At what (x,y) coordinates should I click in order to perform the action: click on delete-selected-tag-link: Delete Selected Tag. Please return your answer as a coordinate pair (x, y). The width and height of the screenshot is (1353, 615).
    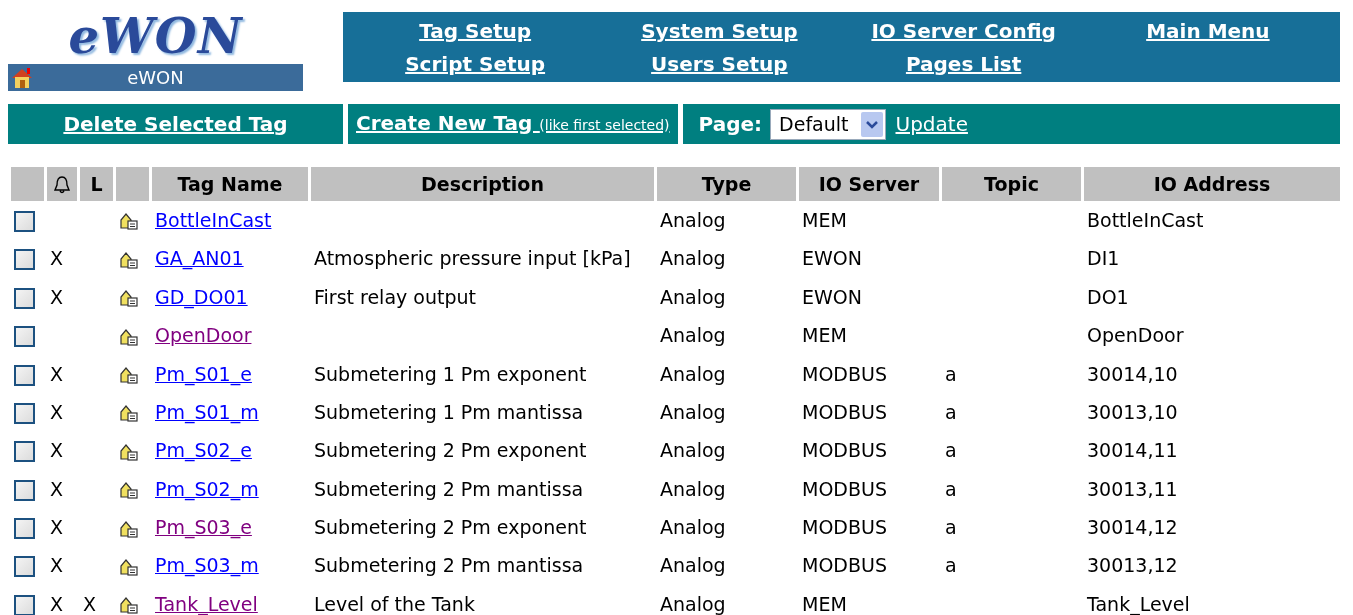
    Looking at the image, I should click on (175, 124).